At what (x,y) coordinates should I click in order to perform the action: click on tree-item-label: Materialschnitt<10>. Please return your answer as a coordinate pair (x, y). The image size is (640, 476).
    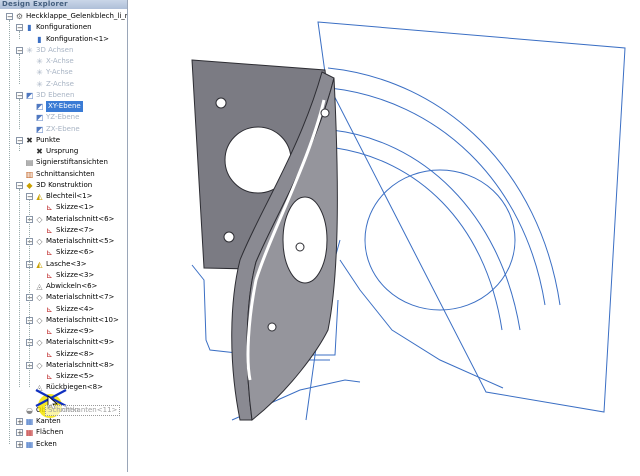
    Looking at the image, I should click on (82, 319).